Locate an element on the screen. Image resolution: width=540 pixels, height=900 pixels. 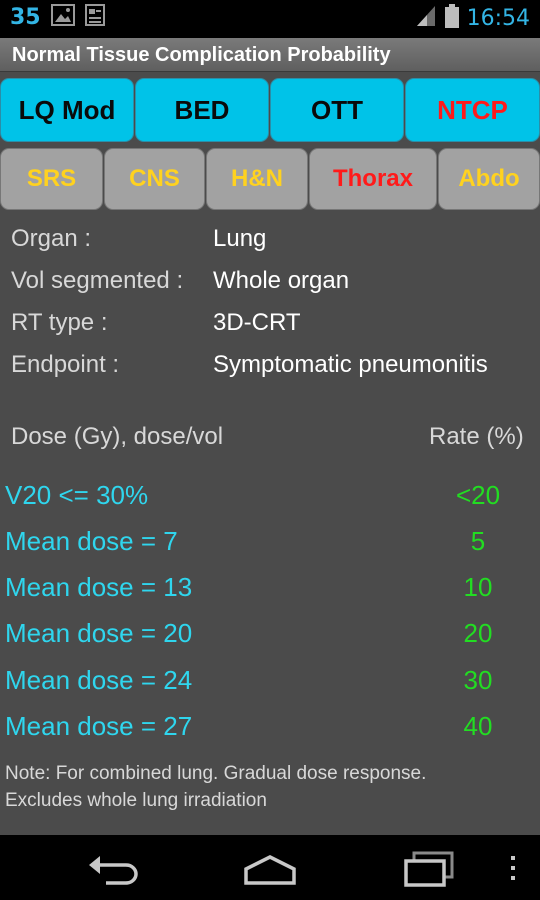
tab-thorax: Thorax is located at coordinates (373, 179).